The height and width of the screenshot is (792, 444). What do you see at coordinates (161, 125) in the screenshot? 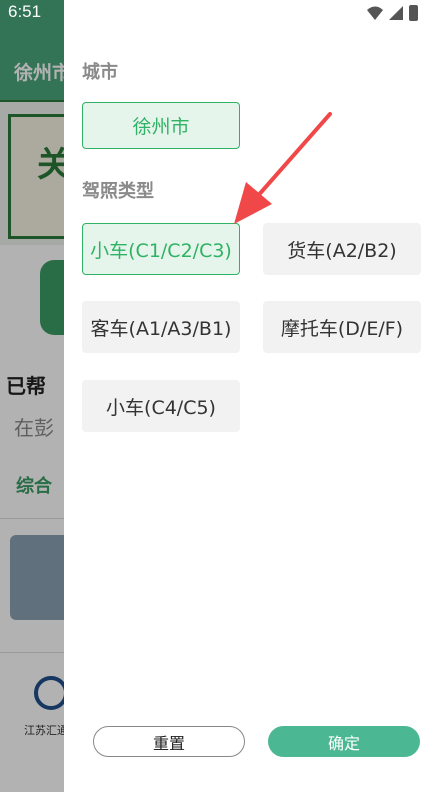
I see `city-option-xuzhou: 徐州市` at bounding box center [161, 125].